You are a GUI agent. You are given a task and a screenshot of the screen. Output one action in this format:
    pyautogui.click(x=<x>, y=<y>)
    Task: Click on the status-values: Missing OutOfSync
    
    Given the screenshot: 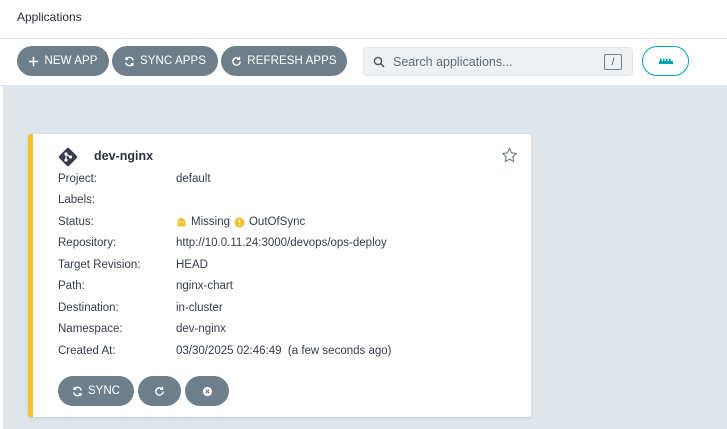 What is the action you would take?
    pyautogui.click(x=240, y=222)
    